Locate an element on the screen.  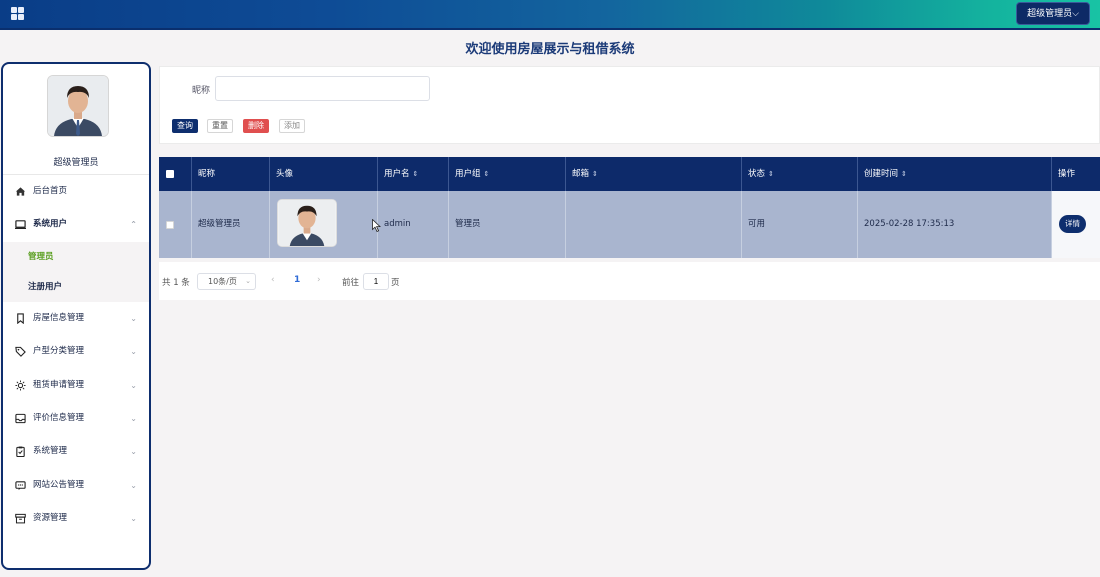
sidebar-item-label: 户型分类管理 is located at coordinates (59, 351).